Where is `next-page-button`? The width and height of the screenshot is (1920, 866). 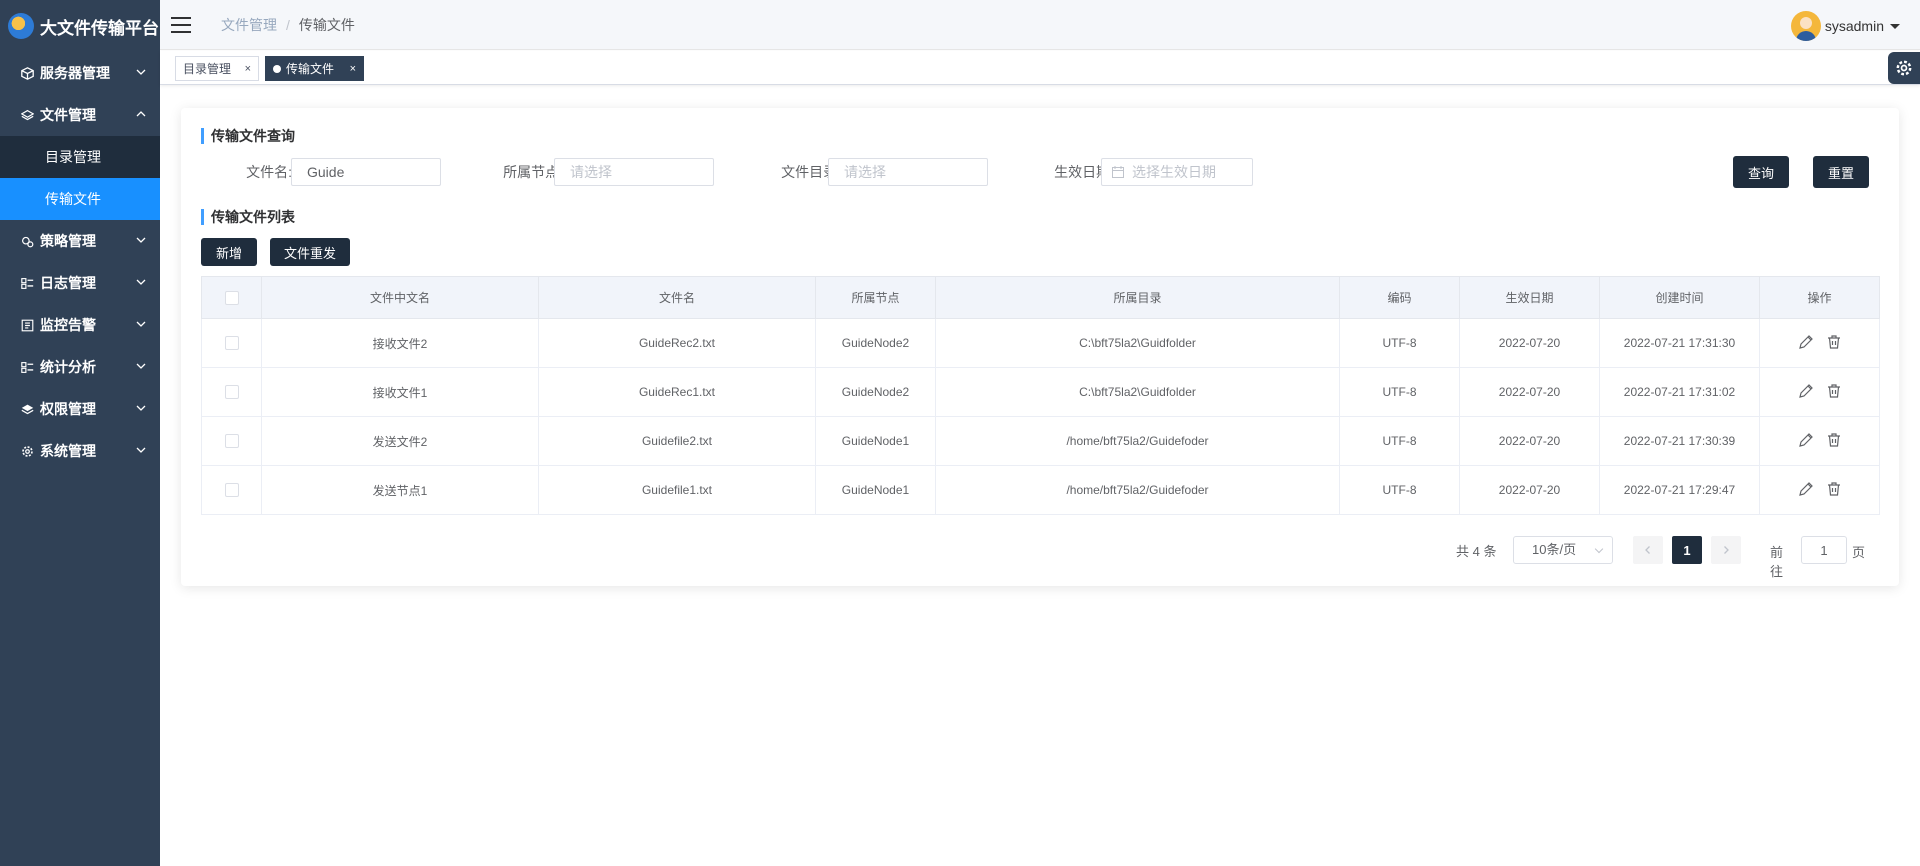
next-page-button is located at coordinates (1726, 550).